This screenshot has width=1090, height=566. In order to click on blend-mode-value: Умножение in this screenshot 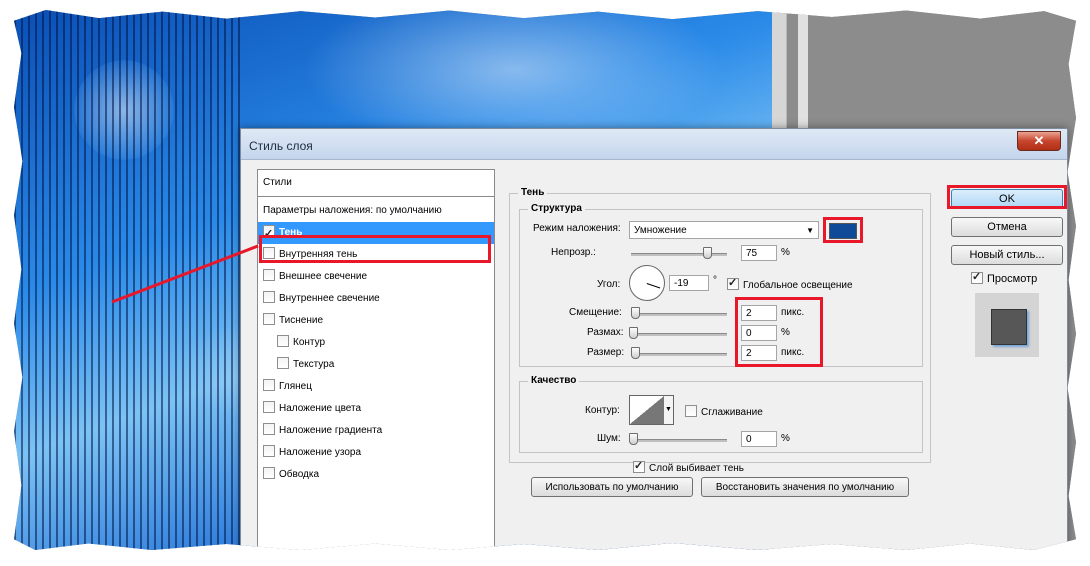, I will do `click(660, 230)`.